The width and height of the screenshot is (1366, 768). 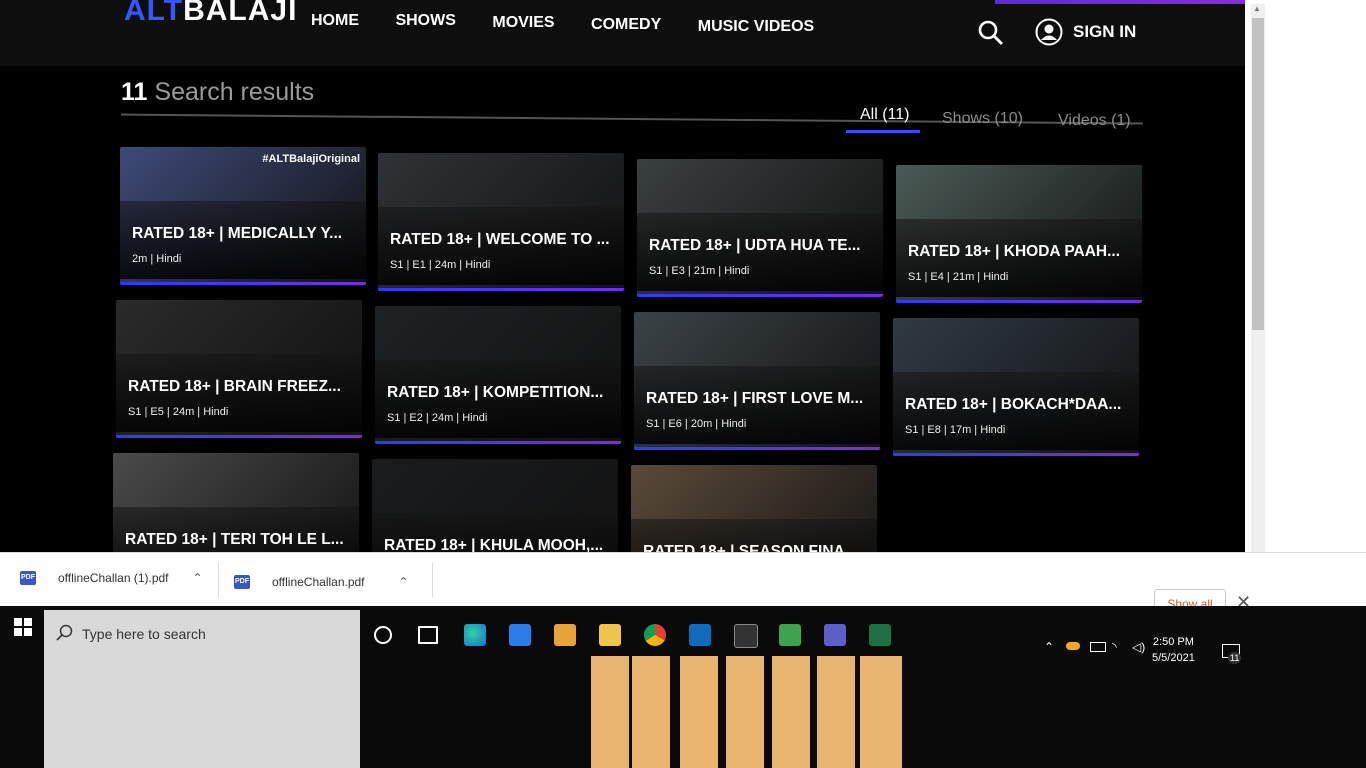 What do you see at coordinates (1138, 647) in the screenshot?
I see `volume-icon: ◁)` at bounding box center [1138, 647].